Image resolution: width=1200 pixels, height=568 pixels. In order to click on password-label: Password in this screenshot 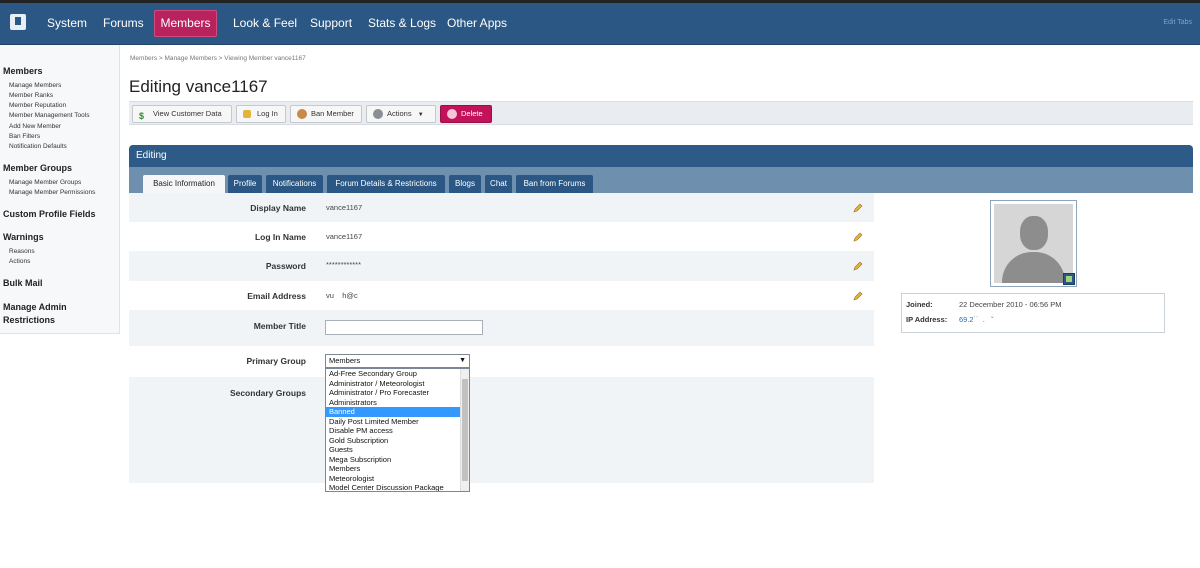, I will do `click(285, 266)`.